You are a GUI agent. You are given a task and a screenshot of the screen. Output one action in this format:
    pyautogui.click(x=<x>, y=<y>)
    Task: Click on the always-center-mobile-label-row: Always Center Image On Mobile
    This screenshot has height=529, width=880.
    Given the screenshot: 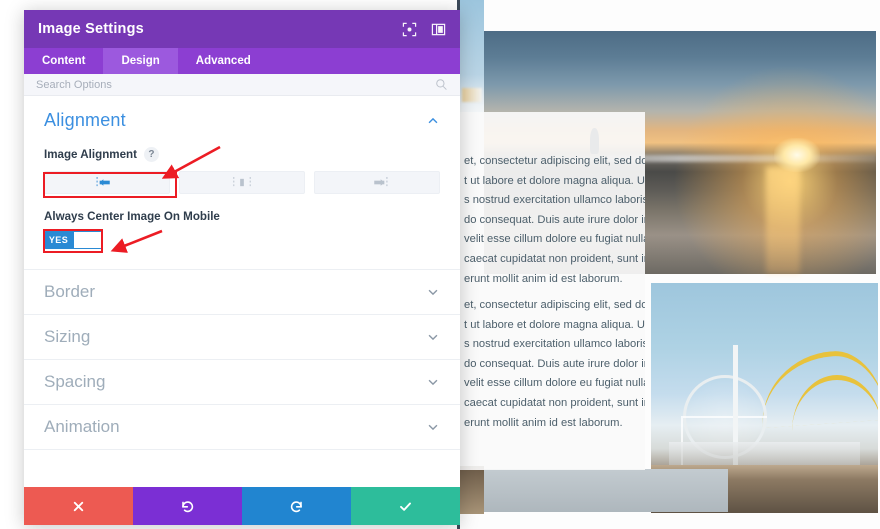 What is the action you would take?
    pyautogui.click(x=242, y=216)
    